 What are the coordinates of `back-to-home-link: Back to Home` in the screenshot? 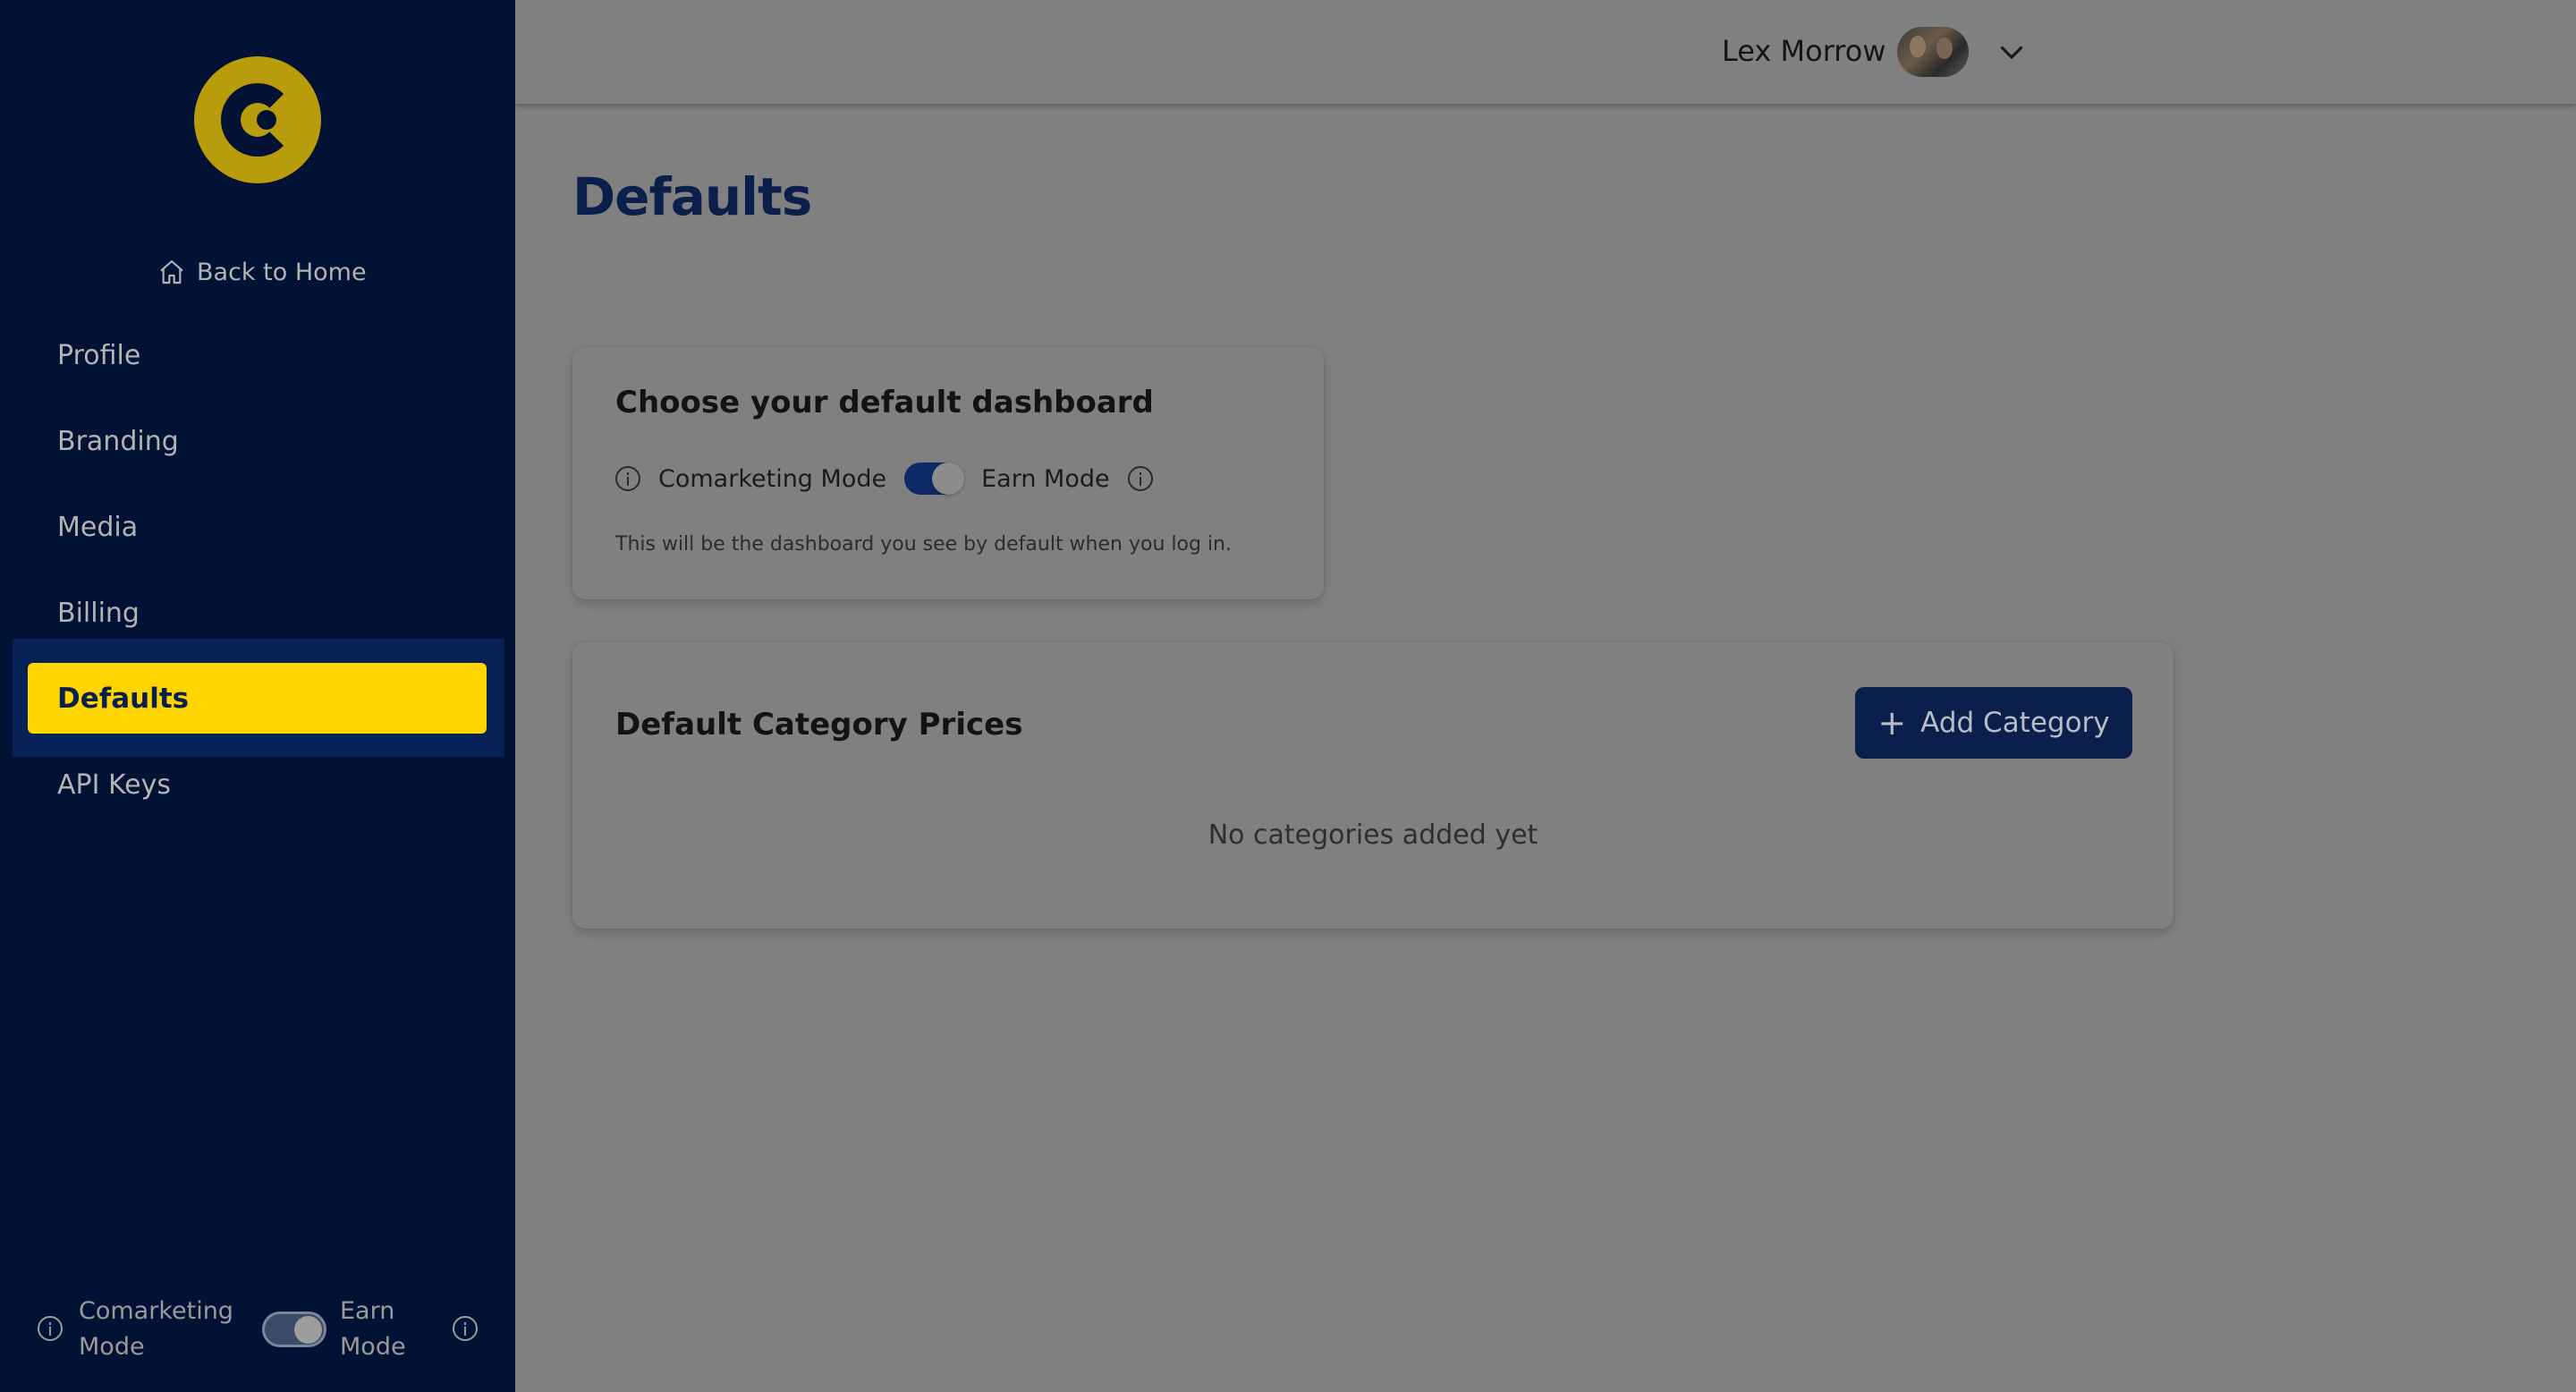 It's located at (262, 272).